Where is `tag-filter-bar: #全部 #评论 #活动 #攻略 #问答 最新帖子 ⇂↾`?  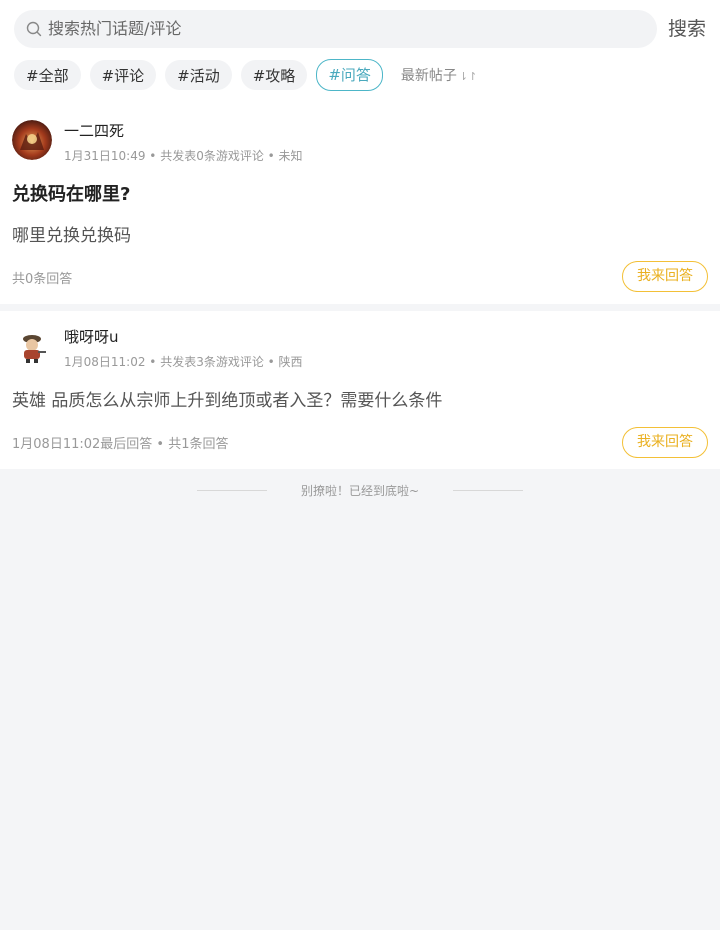
tag-filter-bar: #全部 #评论 #活动 #攻略 #问答 最新帖子 ⇂↾ is located at coordinates (245, 75).